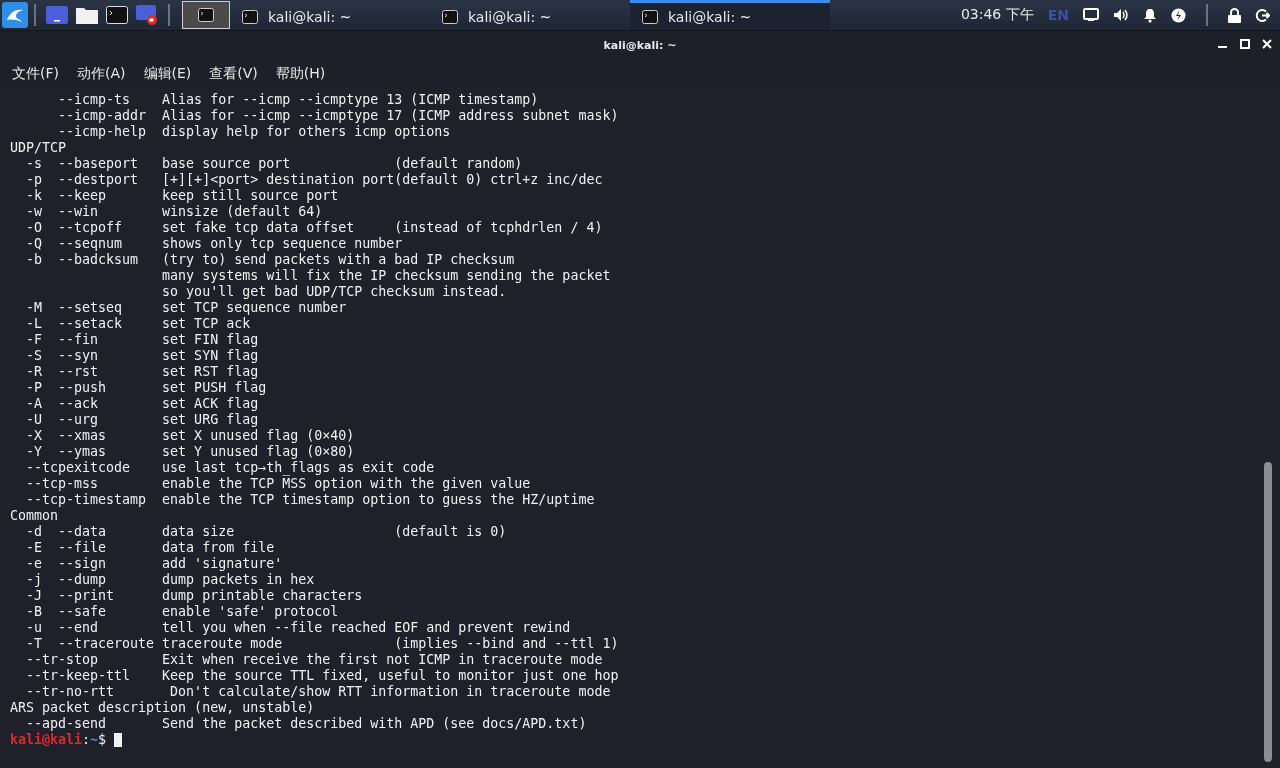 Image resolution: width=1280 pixels, height=768 pixels. Describe the element at coordinates (254, 132) in the screenshot. I see `terminal-line: --icmp-help display help for others icmp options` at that location.